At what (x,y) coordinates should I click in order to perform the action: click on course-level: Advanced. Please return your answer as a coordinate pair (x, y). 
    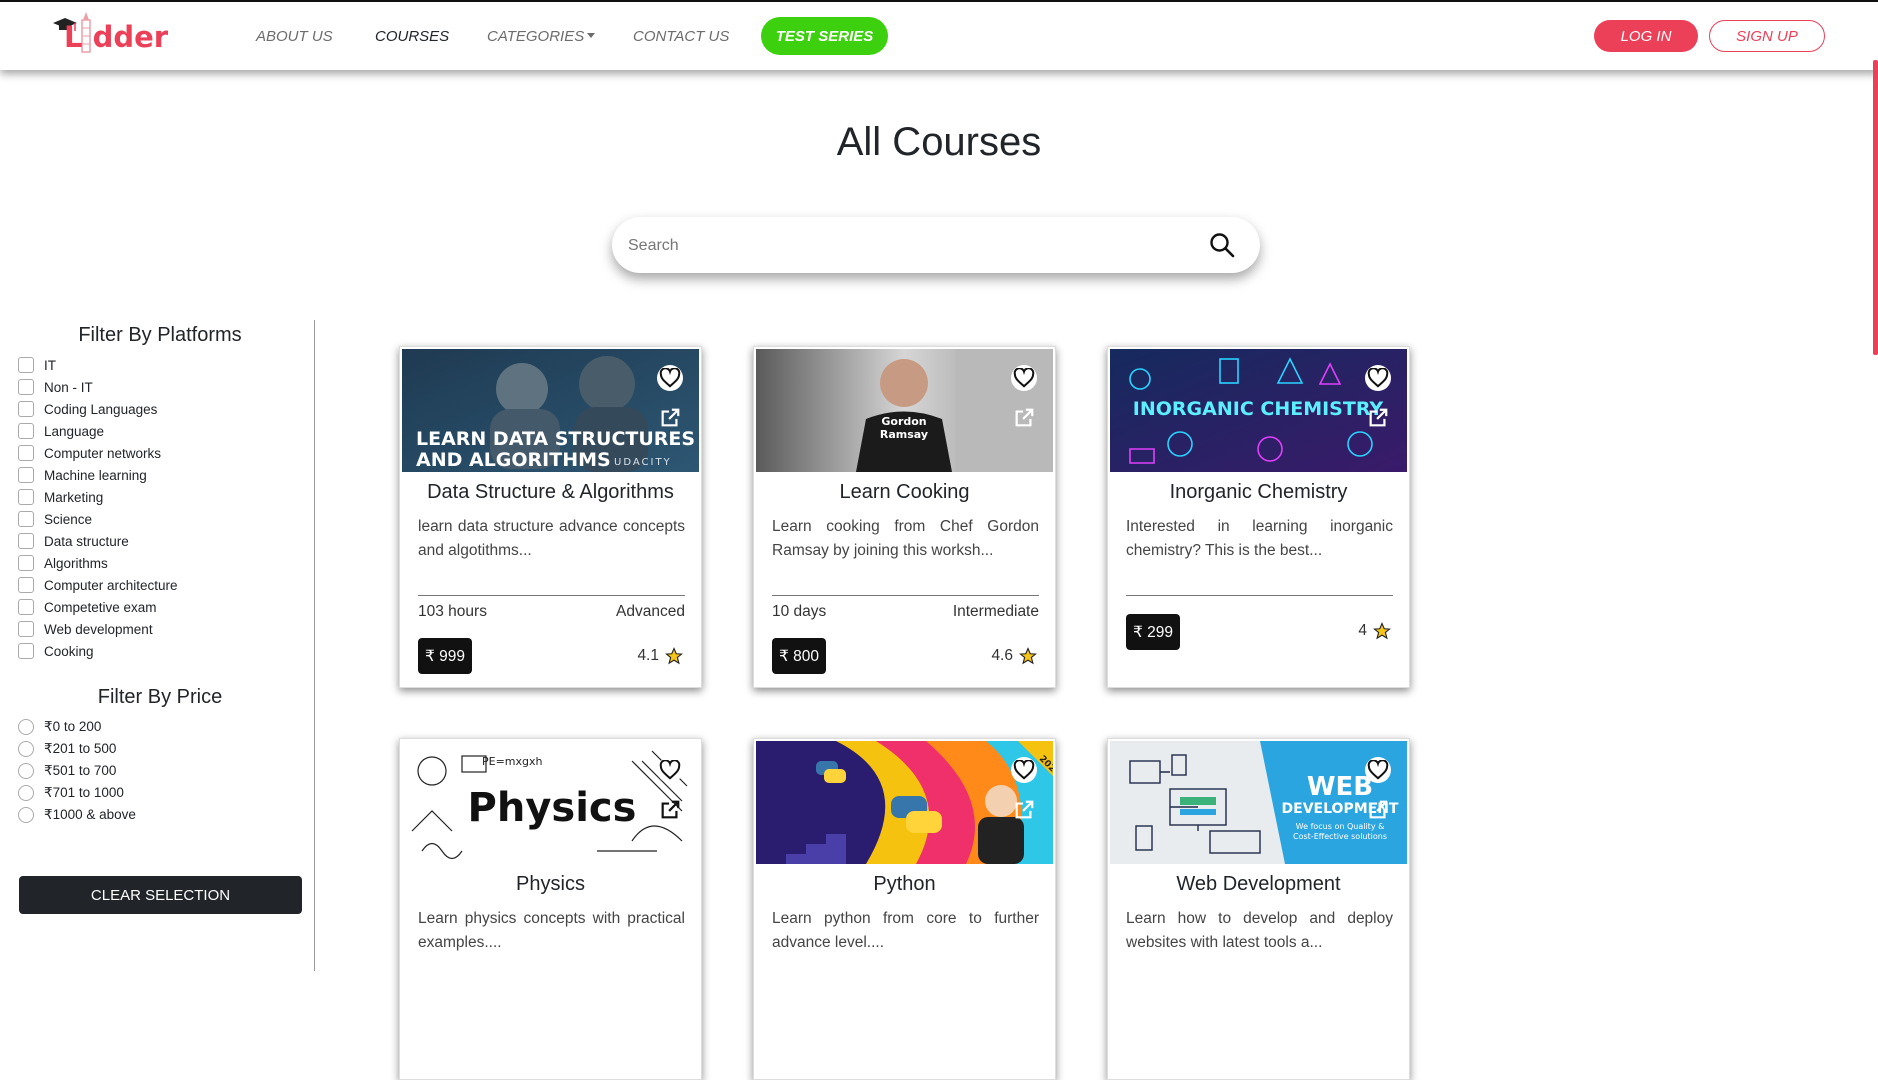
    Looking at the image, I should click on (650, 611).